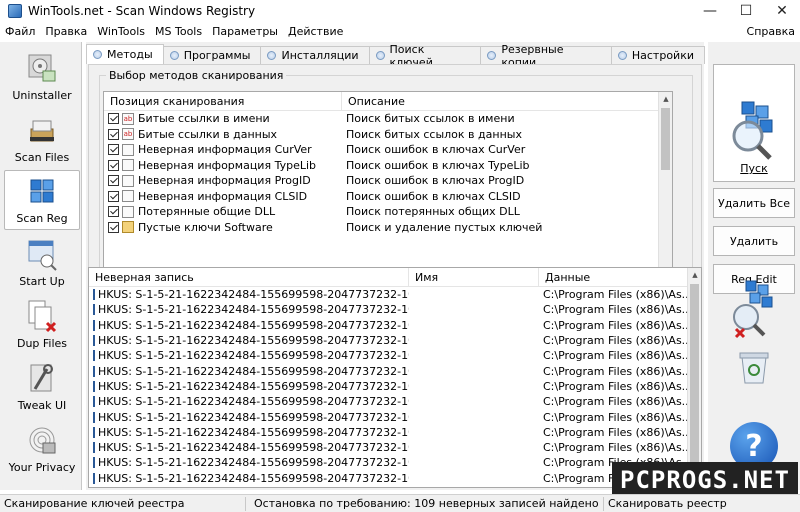 This screenshot has height=512, width=800. Describe the element at coordinates (224, 181) in the screenshot. I see `method-name: Неверная информация ProgID` at that location.